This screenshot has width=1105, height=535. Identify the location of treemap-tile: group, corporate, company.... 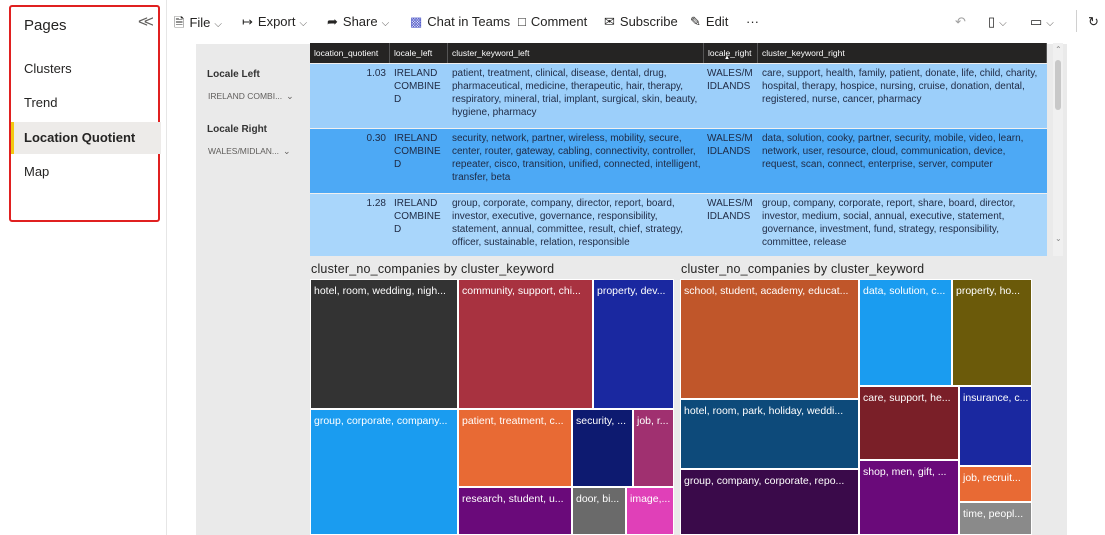
(384, 472).